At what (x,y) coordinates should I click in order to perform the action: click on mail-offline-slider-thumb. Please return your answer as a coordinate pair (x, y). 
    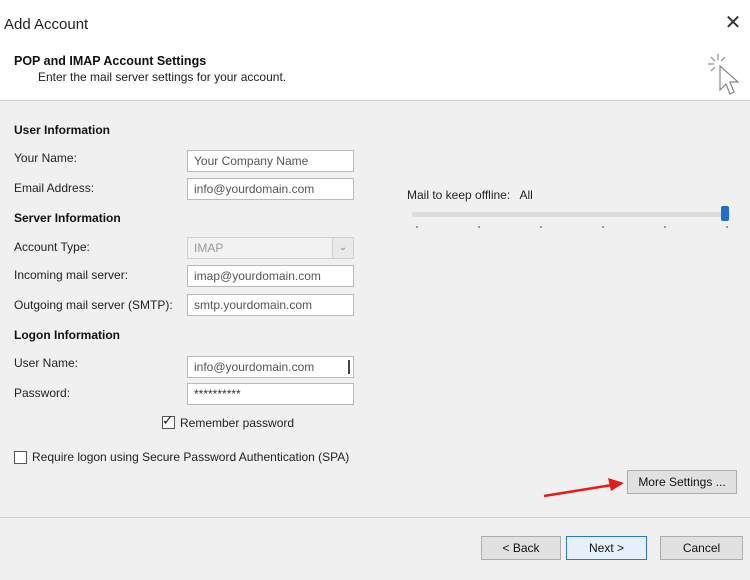
    Looking at the image, I should click on (725, 213).